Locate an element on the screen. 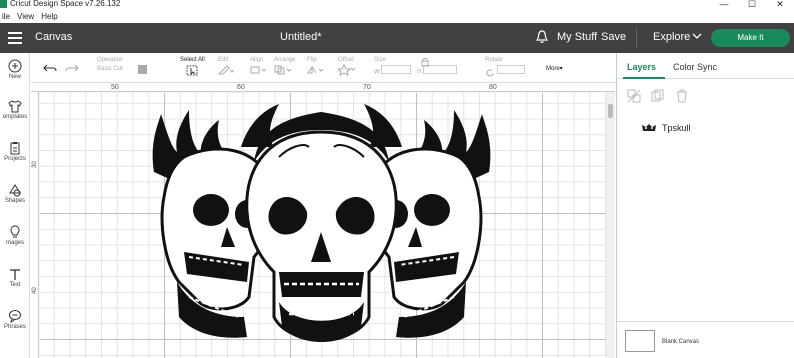 The image size is (794, 358). align-label: Align is located at coordinates (257, 60).